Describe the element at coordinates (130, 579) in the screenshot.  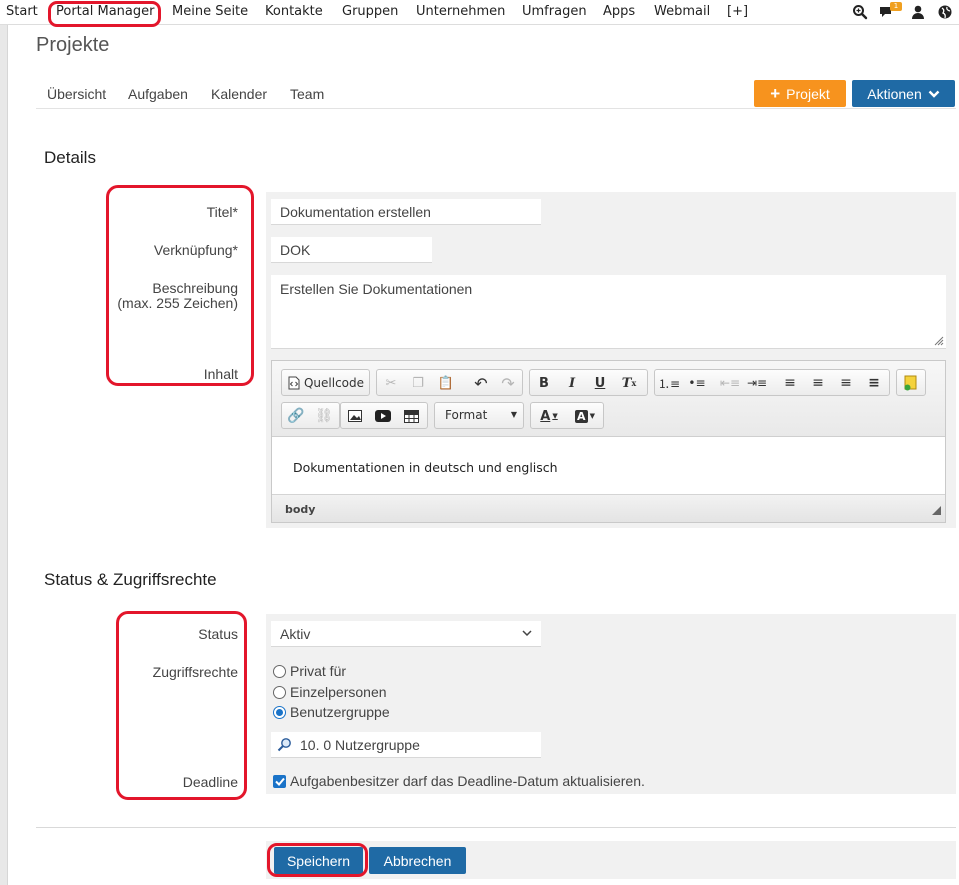
I see `status-heading: Status & Zugriffsrechte` at that location.